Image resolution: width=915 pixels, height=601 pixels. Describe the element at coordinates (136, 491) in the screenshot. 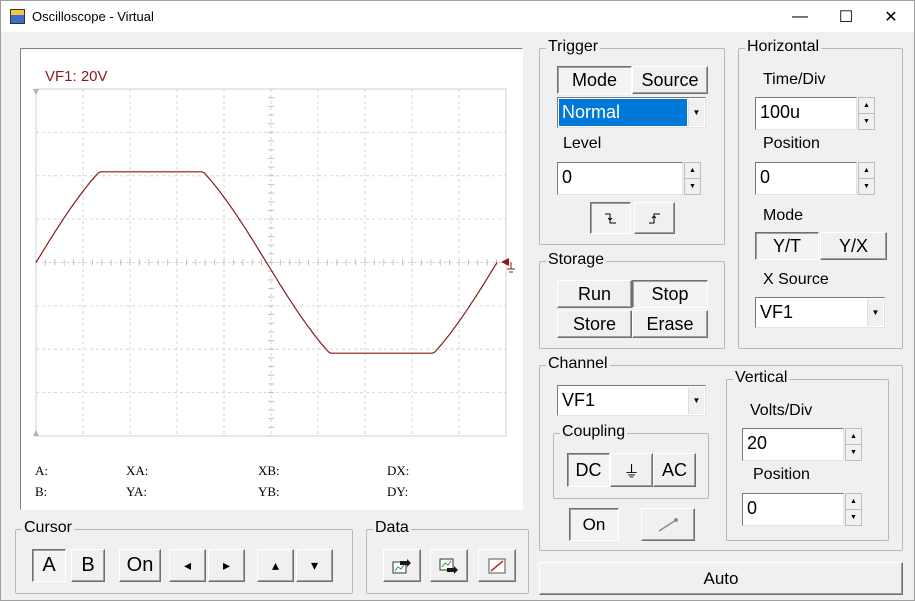

I see `readout-ya: YA:` at that location.